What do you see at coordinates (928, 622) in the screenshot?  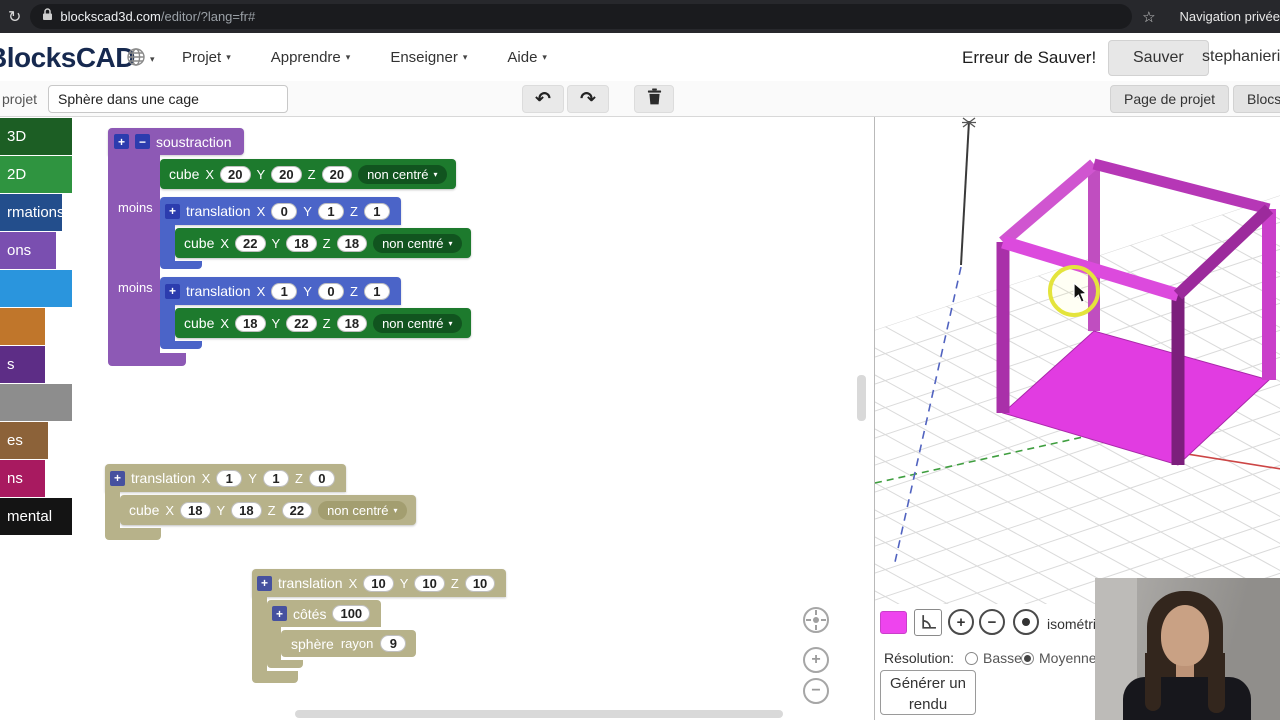 I see `axes-toggle-button` at bounding box center [928, 622].